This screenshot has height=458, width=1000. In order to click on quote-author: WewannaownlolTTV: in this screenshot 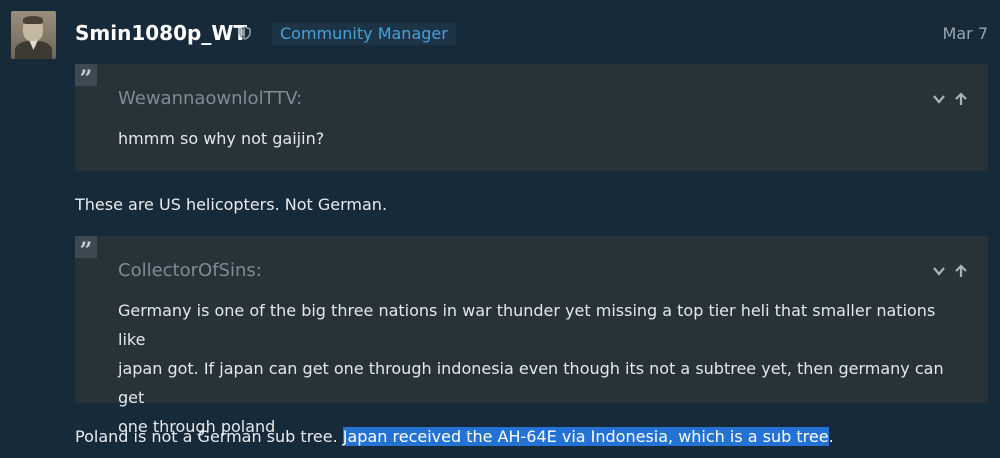, I will do `click(210, 99)`.